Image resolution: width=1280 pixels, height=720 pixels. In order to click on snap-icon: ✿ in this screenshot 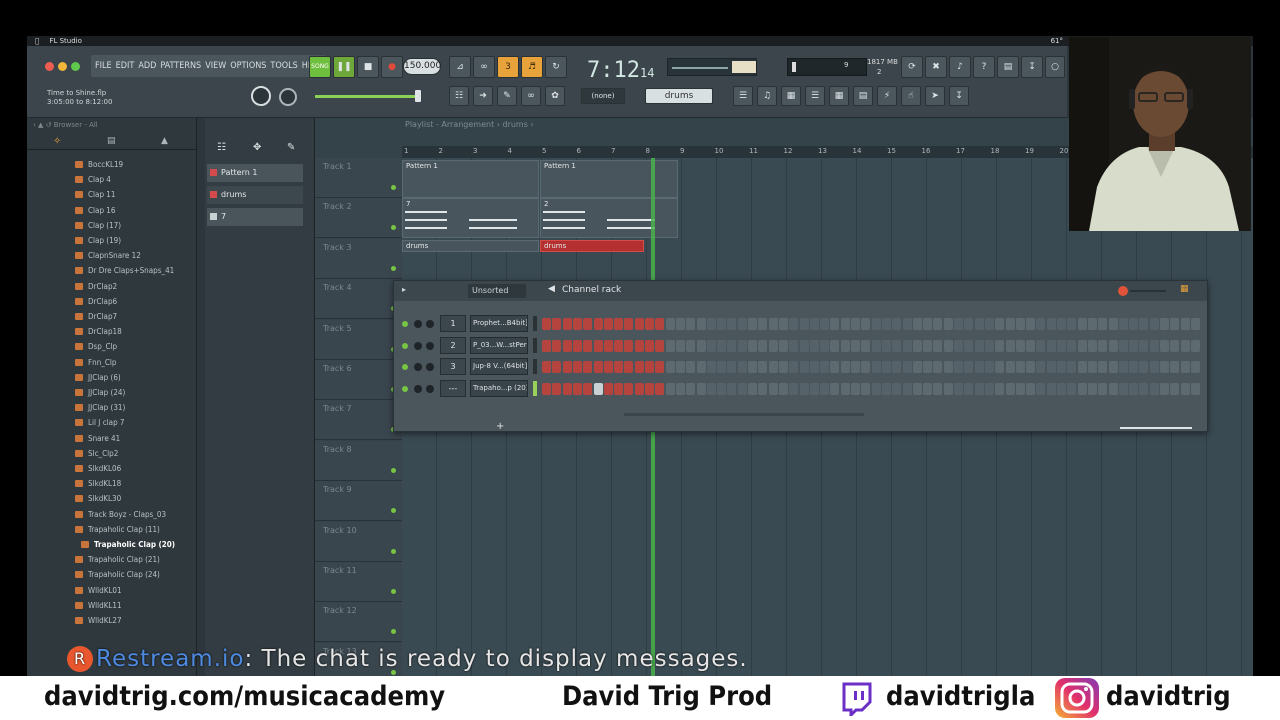, I will do `click(555, 96)`.